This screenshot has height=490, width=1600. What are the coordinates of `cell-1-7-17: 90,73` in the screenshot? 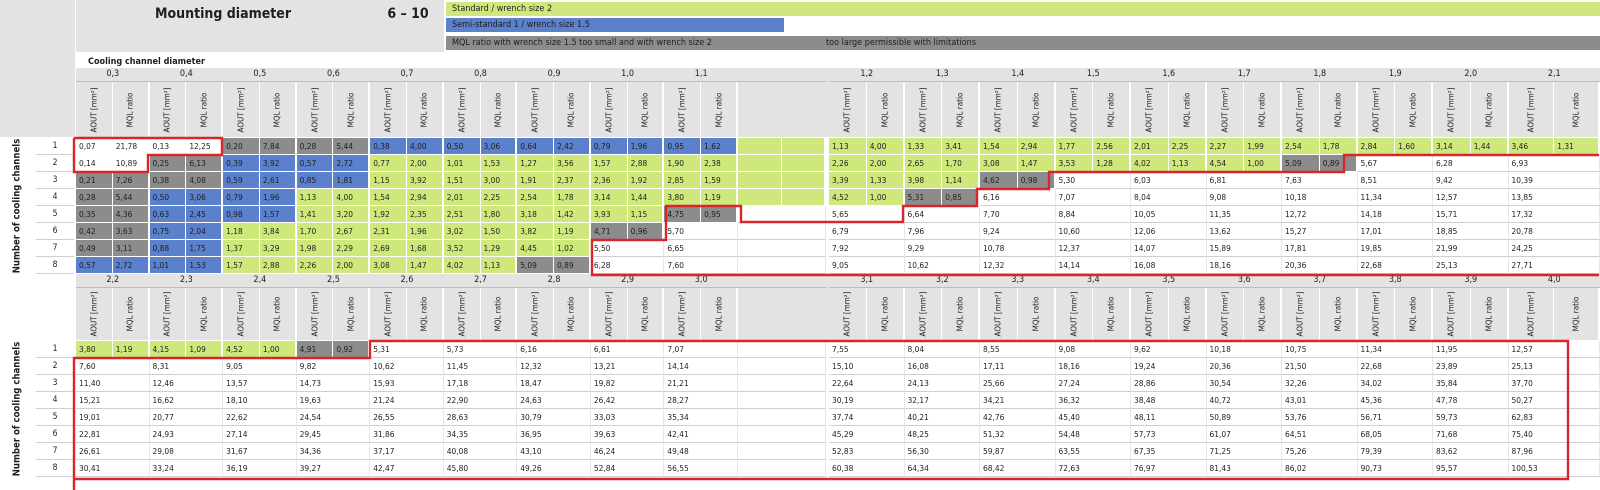 It's located at (1395, 468).